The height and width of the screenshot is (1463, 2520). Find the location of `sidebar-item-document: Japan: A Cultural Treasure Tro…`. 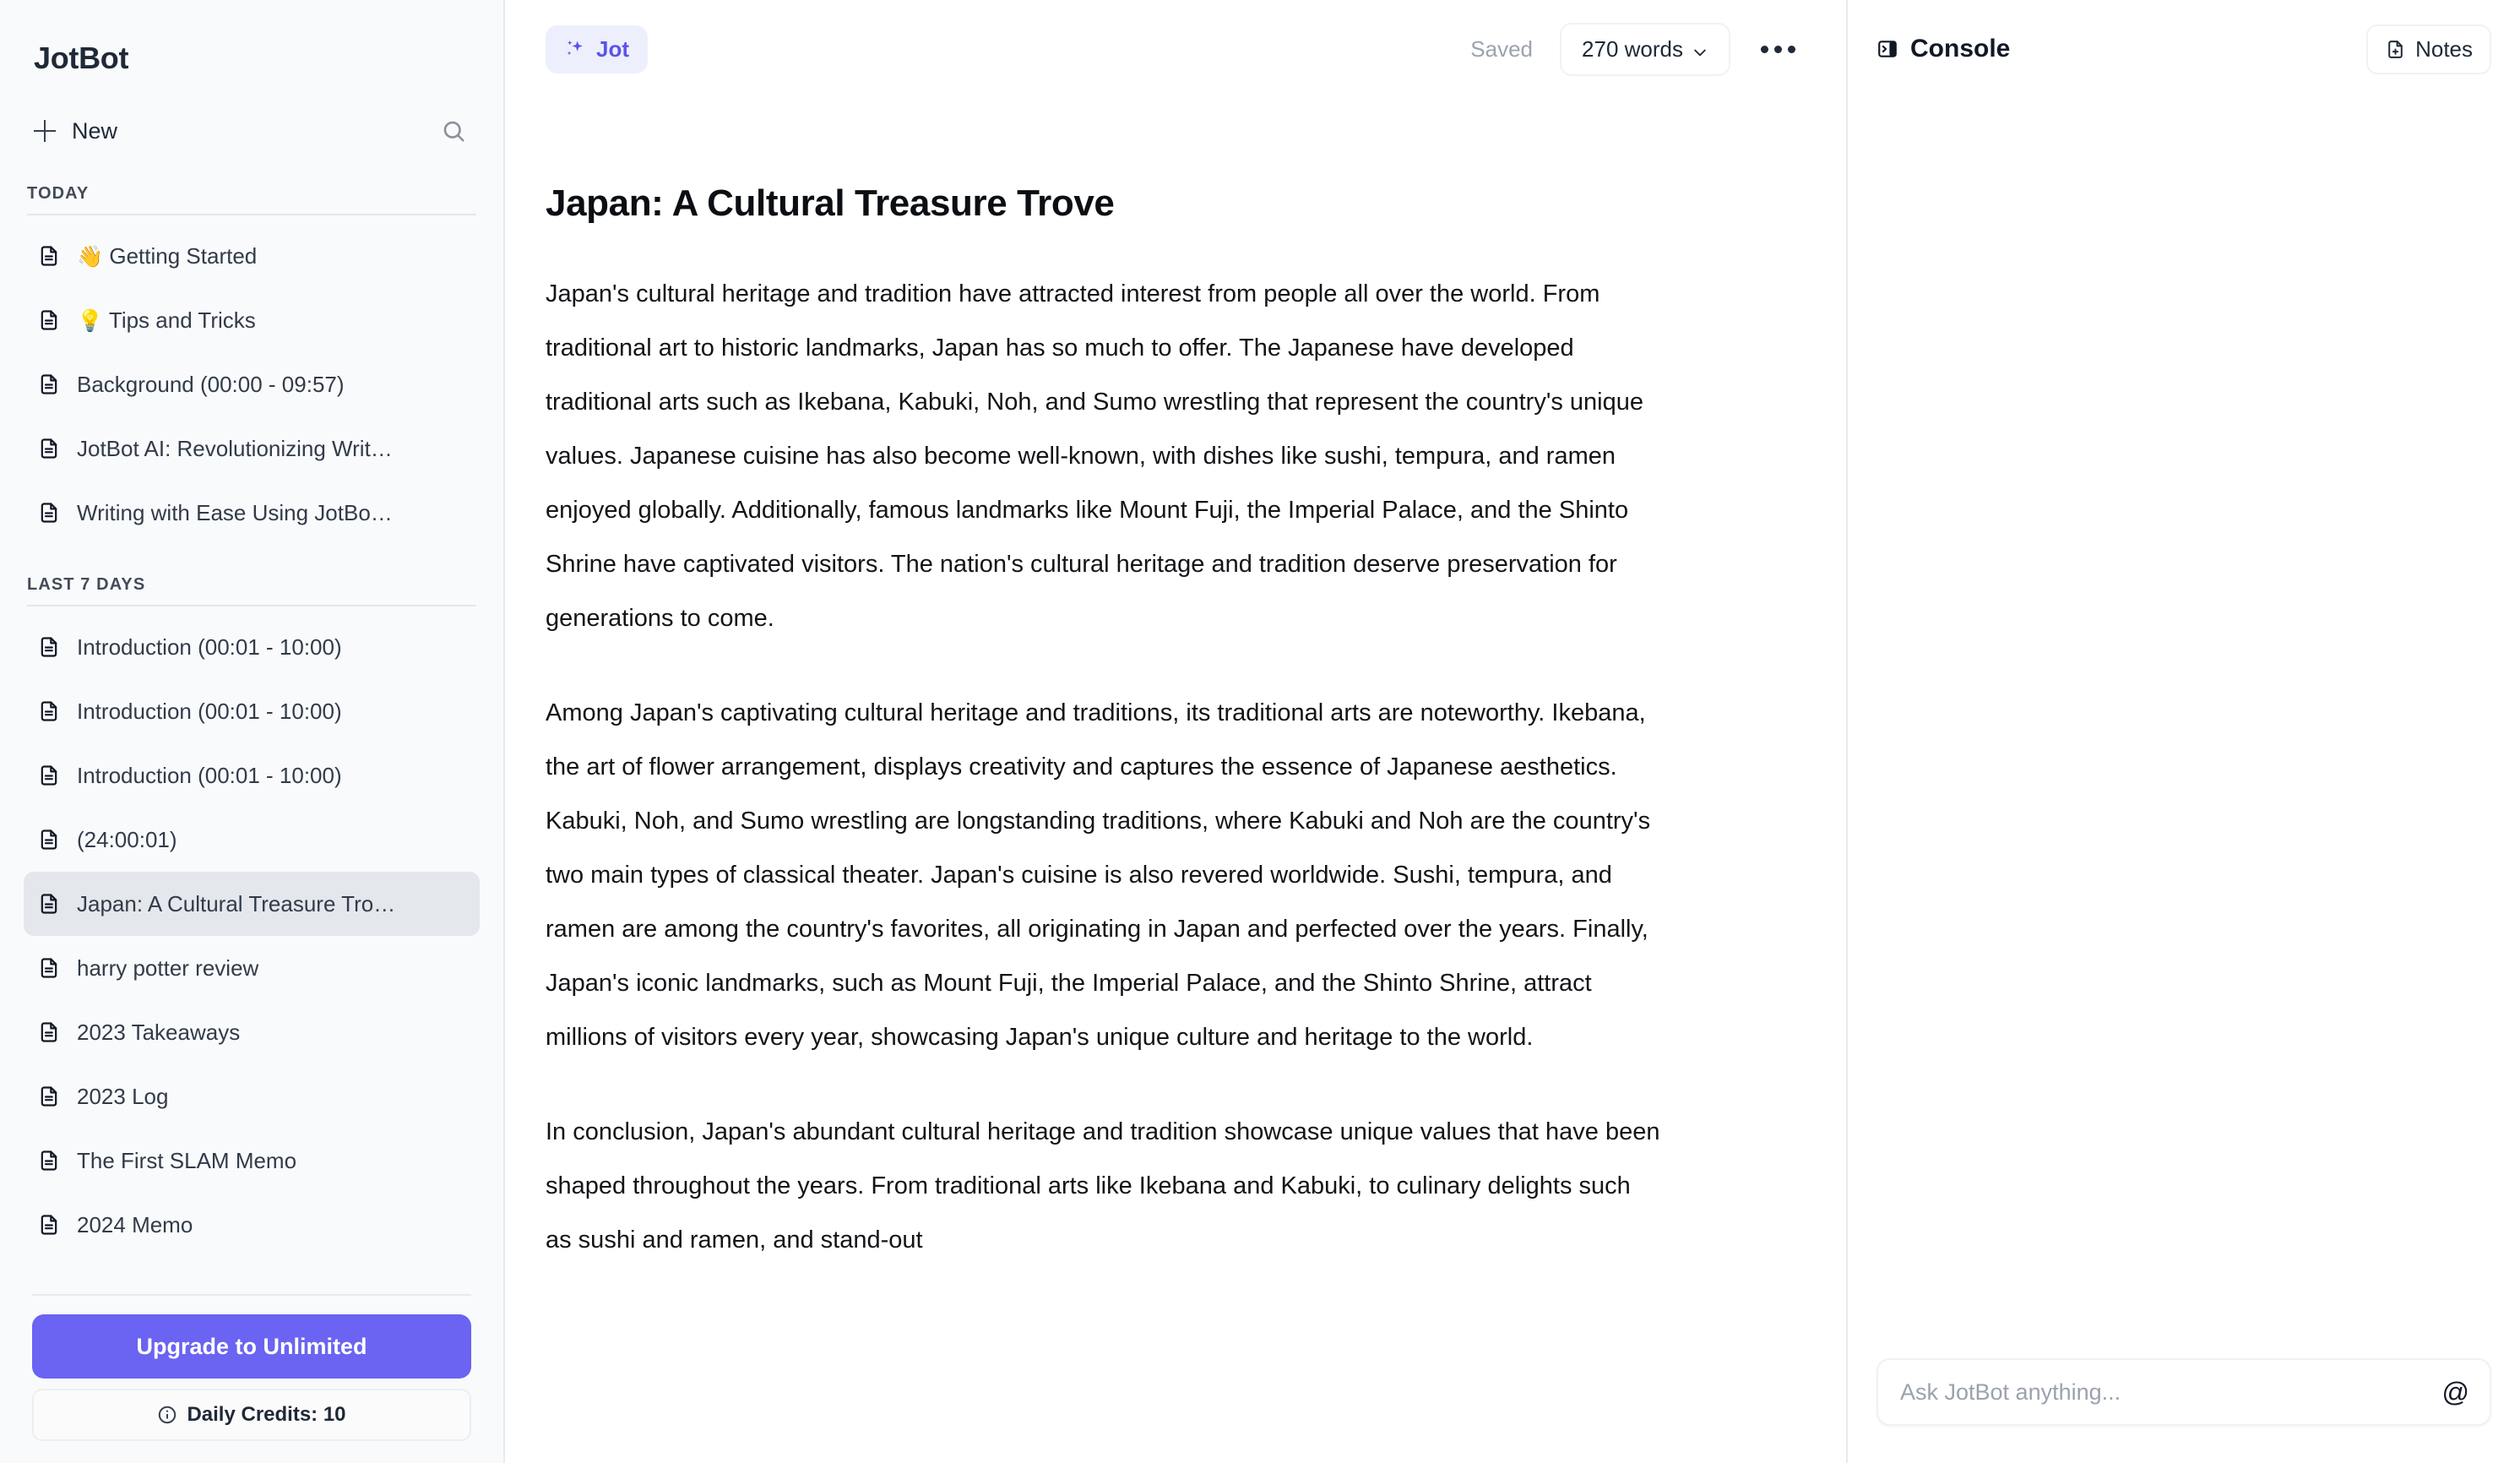

sidebar-item-document: Japan: A Cultural Treasure Tro… is located at coordinates (252, 904).